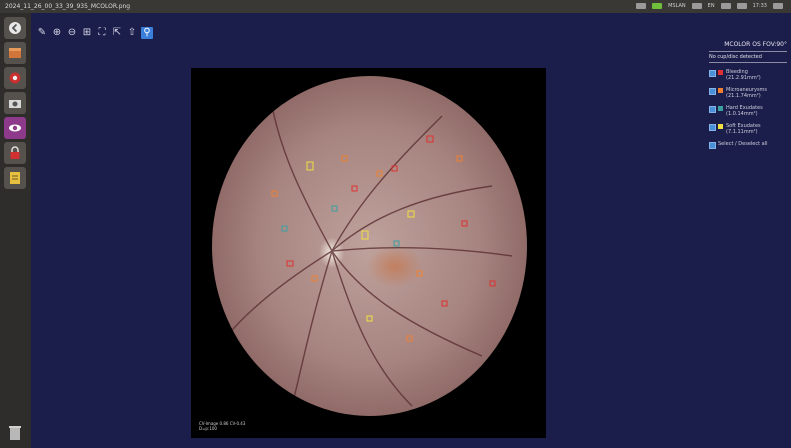 This screenshot has width=791, height=448. What do you see at coordinates (208, 428) in the screenshot?
I see `caption-line-2: D=p:100` at bounding box center [208, 428].